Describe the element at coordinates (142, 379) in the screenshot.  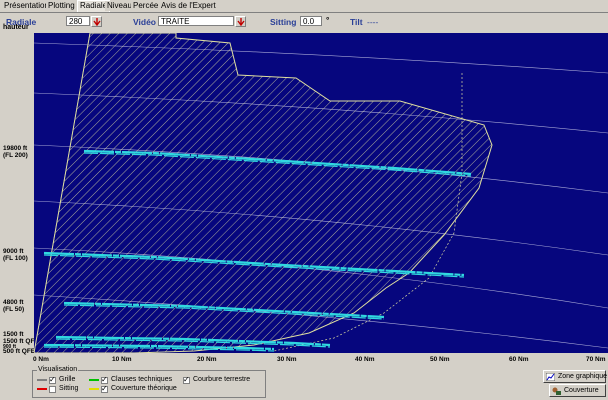
I see `clauses-techniques-label: Clauses techniques` at that location.